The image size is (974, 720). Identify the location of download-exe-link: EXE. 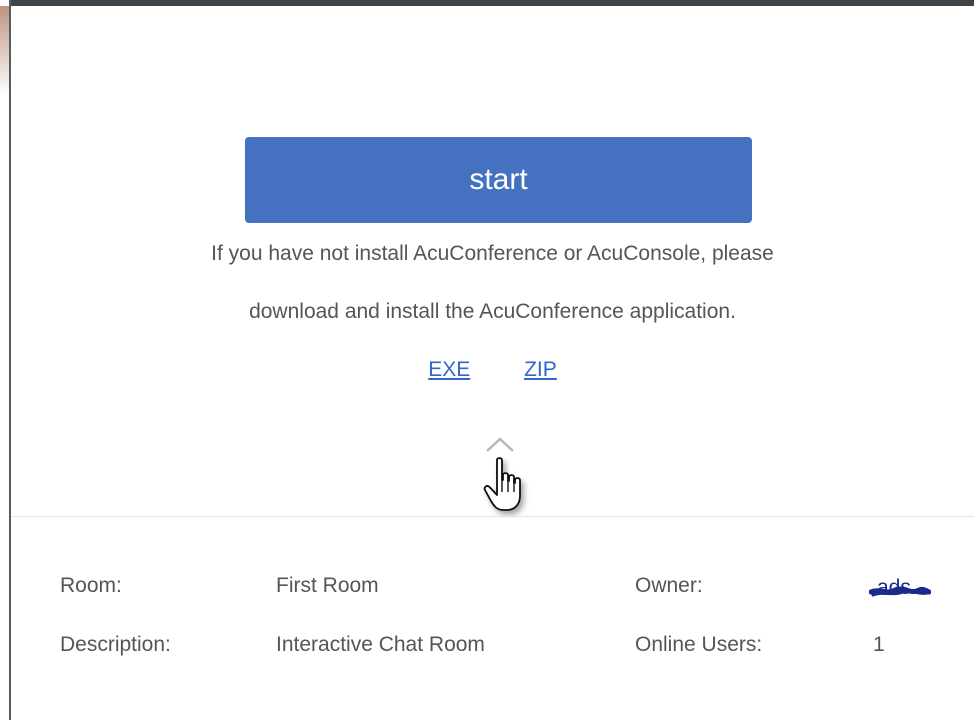
(449, 369).